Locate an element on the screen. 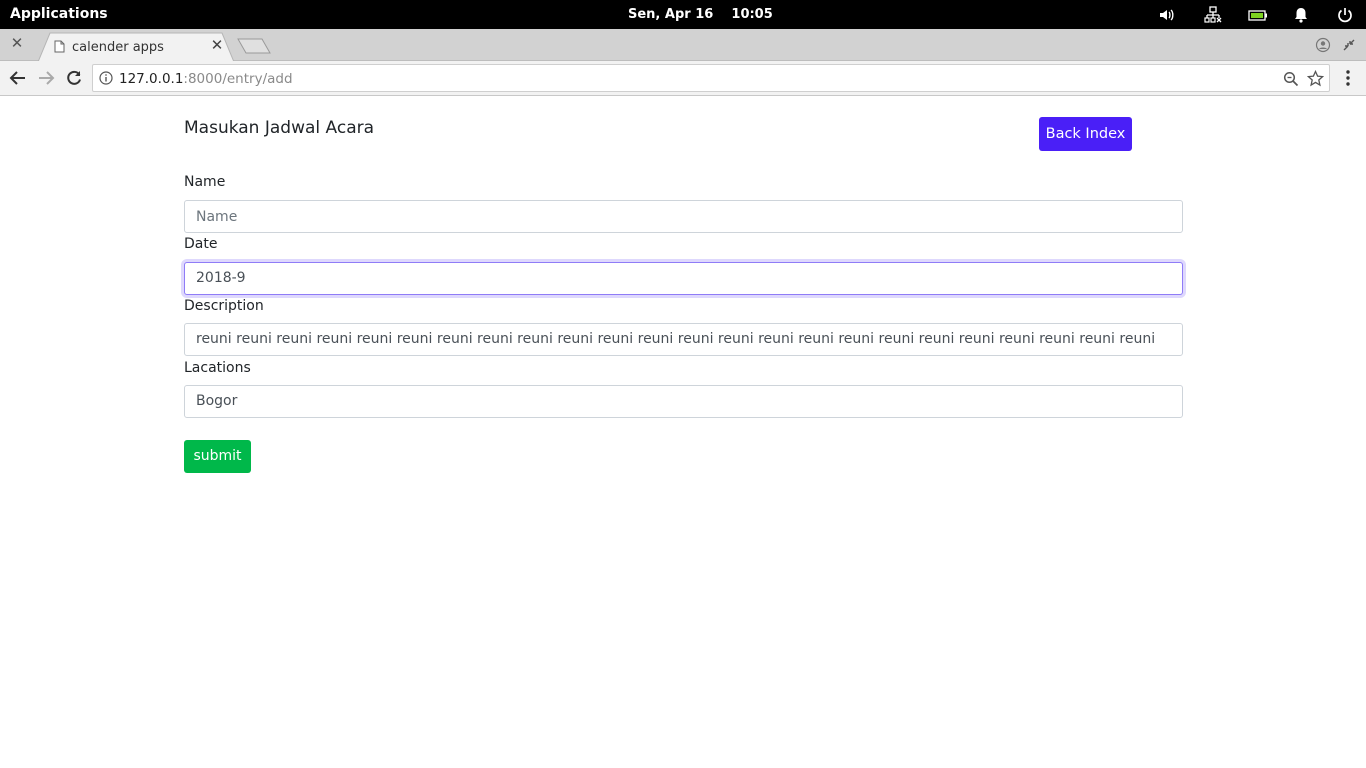 This screenshot has height=768, width=1366. back-index-button: Back Index is located at coordinates (1085, 134).